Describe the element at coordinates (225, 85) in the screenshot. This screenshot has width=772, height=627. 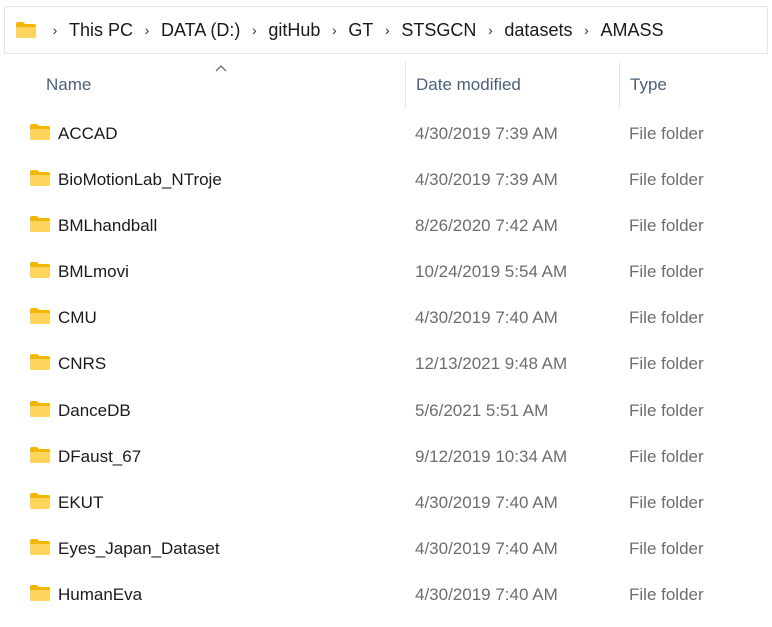
I see `column-header-name: Name` at that location.